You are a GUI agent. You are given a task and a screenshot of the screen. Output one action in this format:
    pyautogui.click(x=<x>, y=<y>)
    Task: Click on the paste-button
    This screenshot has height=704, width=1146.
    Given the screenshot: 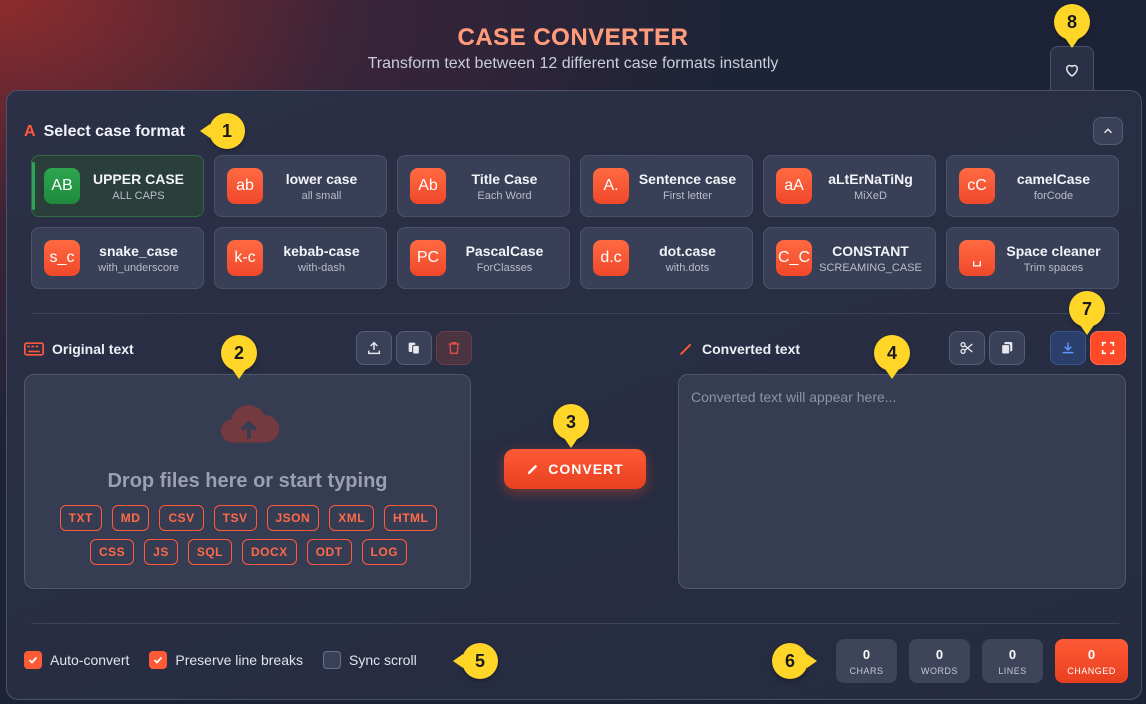 What is the action you would take?
    pyautogui.click(x=414, y=348)
    